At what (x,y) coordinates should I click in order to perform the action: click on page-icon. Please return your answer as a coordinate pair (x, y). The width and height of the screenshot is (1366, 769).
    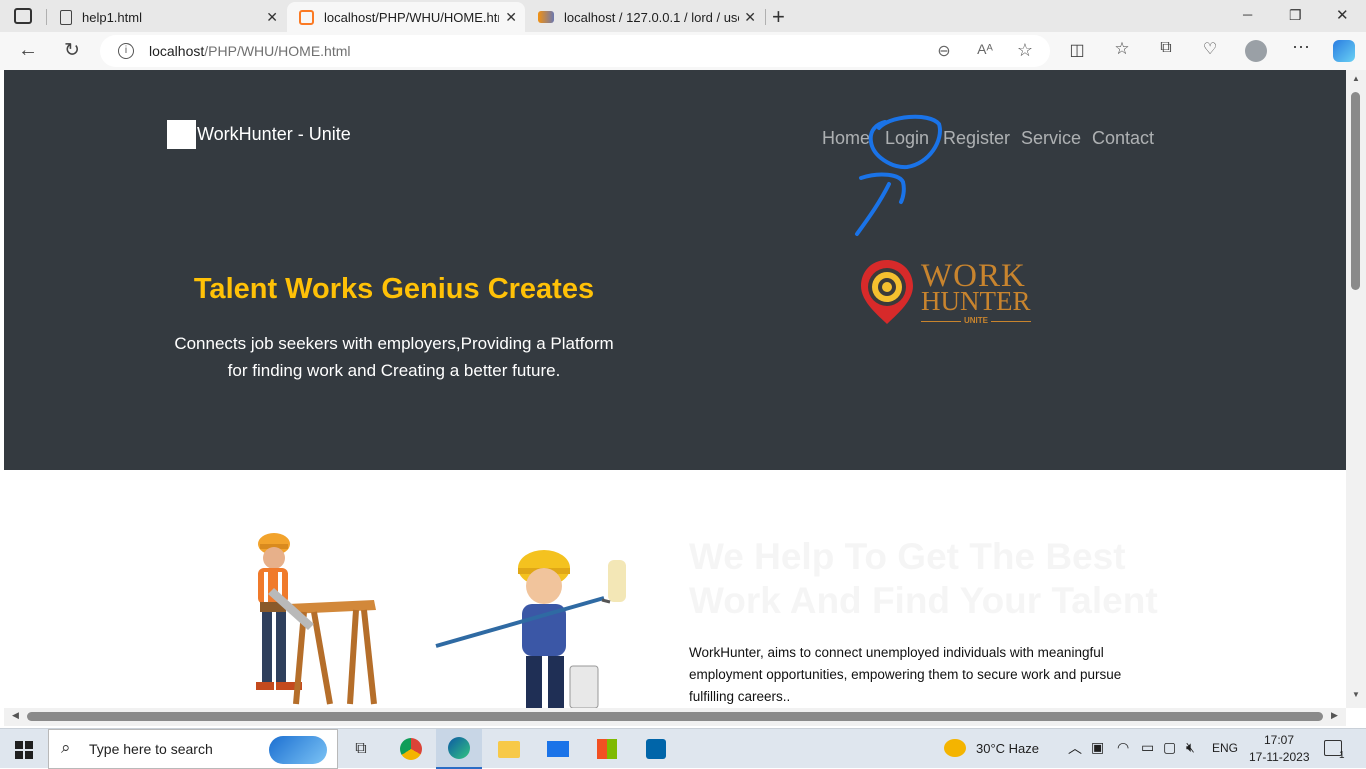
    Looking at the image, I should click on (66, 17).